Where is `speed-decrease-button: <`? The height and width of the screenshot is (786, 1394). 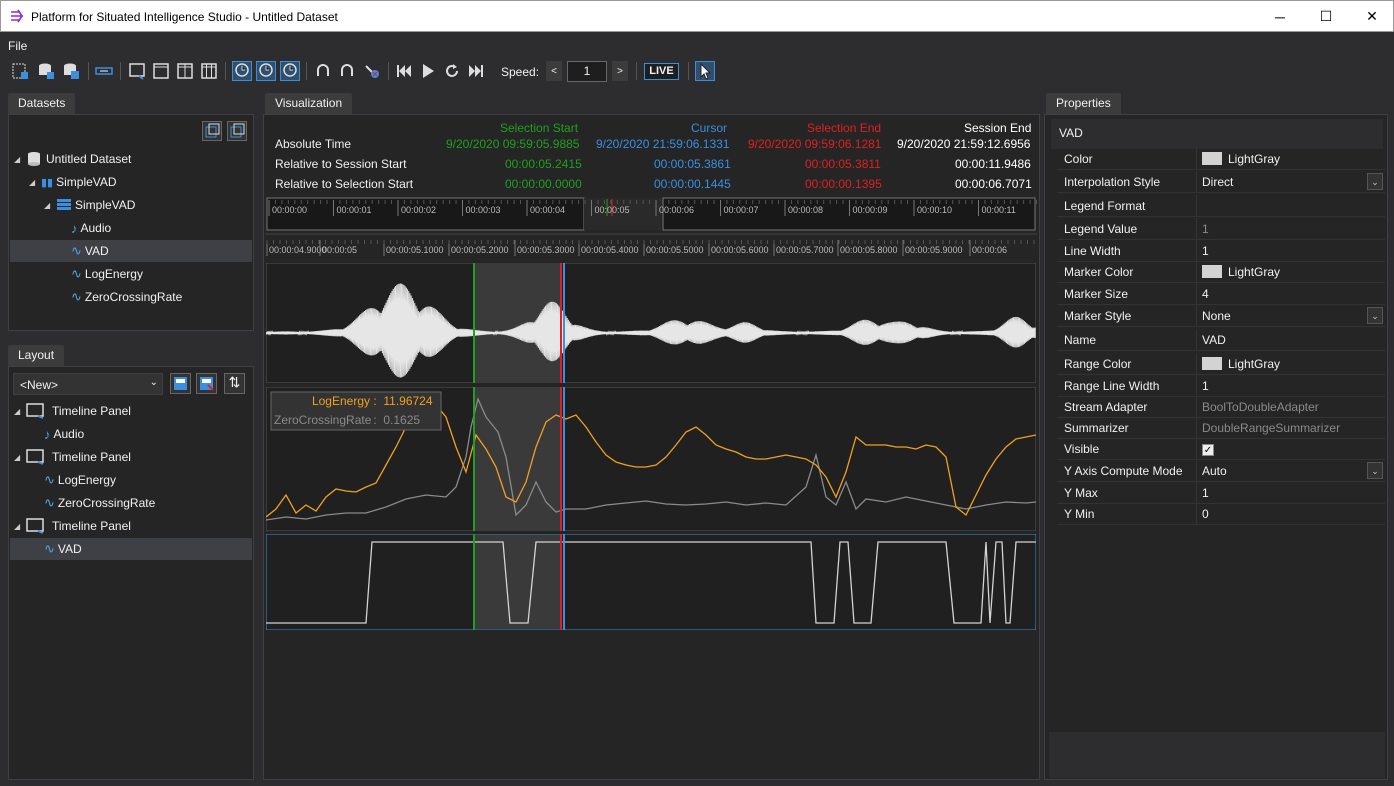
speed-decrease-button: < is located at coordinates (554, 71).